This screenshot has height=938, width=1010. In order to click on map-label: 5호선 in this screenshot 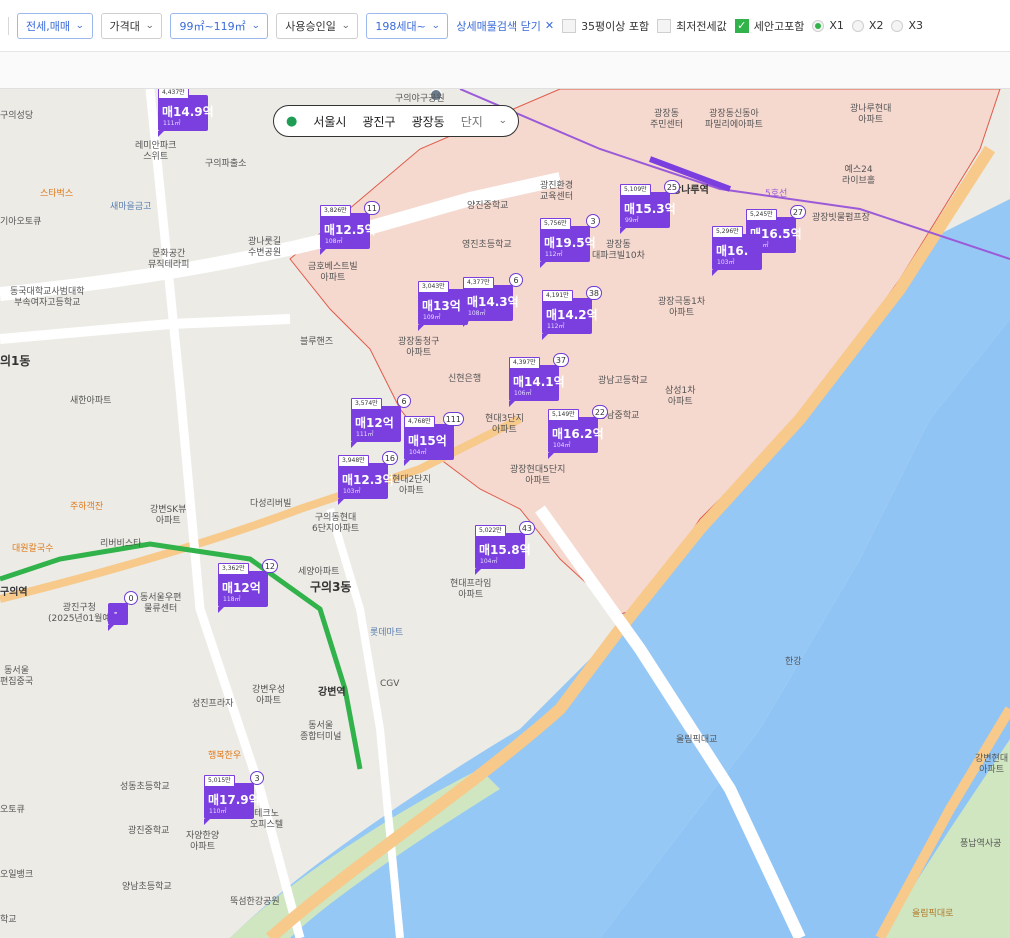, I will do `click(776, 194)`.